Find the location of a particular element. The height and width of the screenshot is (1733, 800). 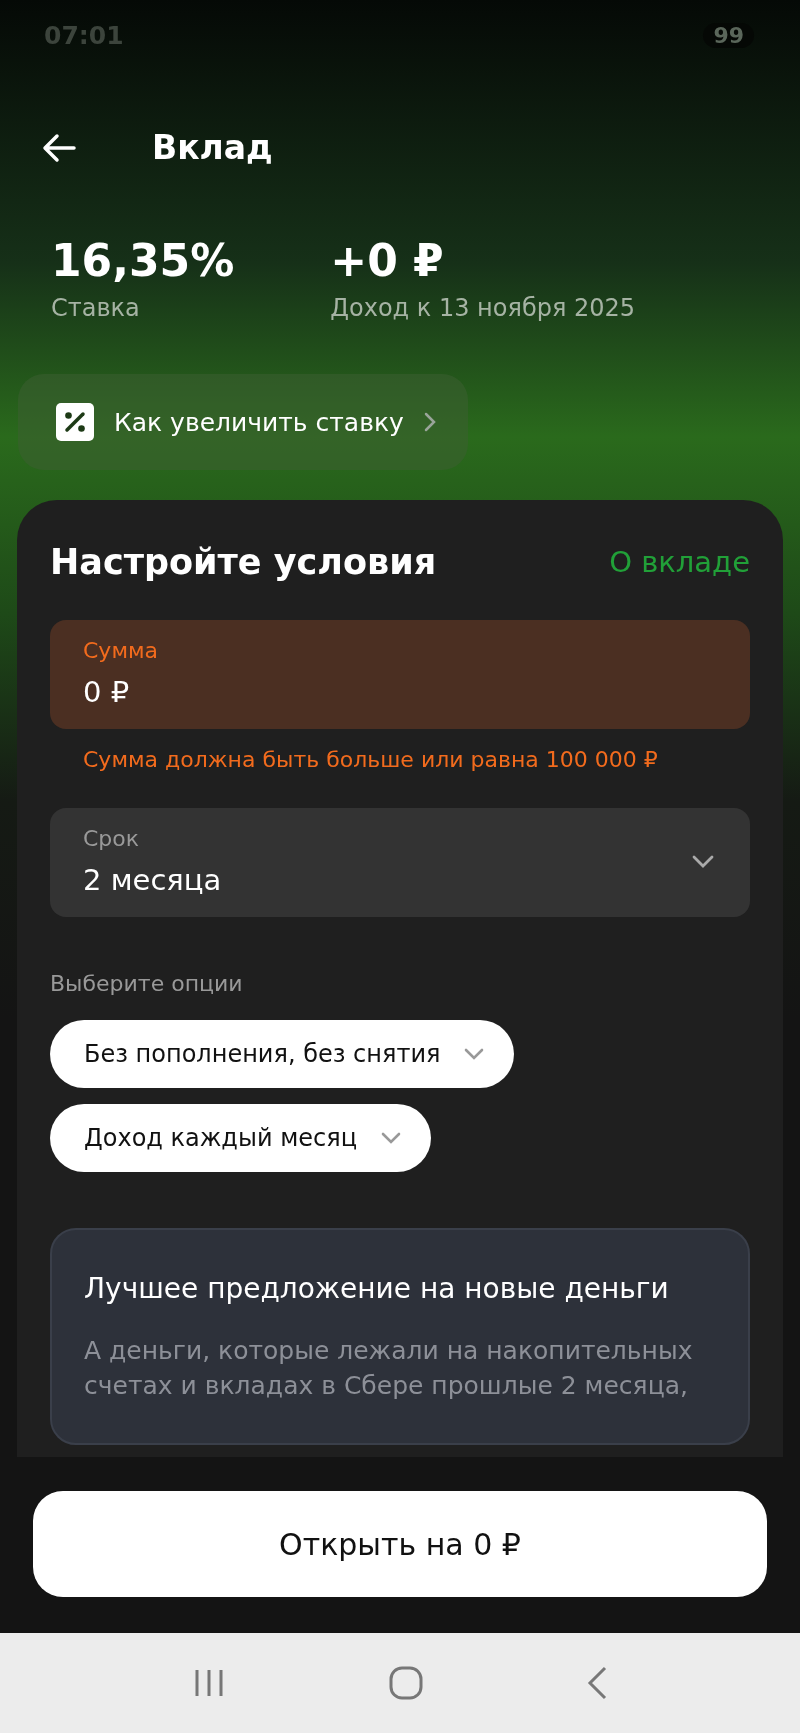

stat-value: +0 ₽ is located at coordinates (387, 260).